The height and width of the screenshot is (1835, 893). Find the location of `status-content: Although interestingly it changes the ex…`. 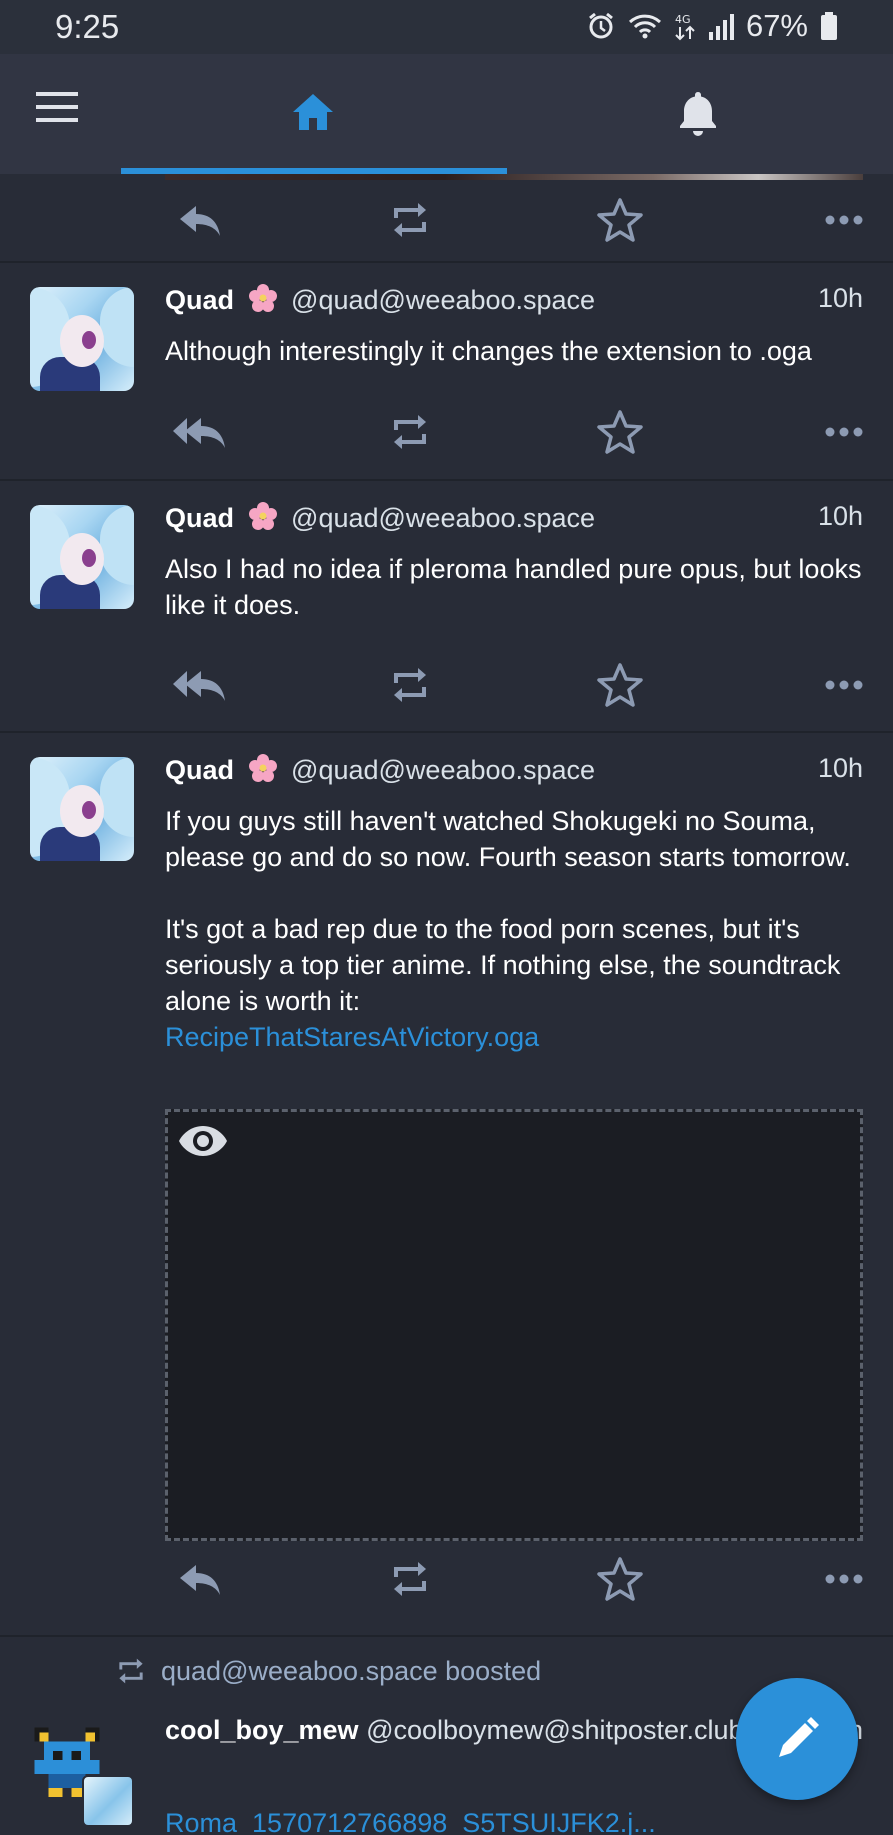

status-content: Although interestingly it changes the ex… is located at coordinates (514, 351).